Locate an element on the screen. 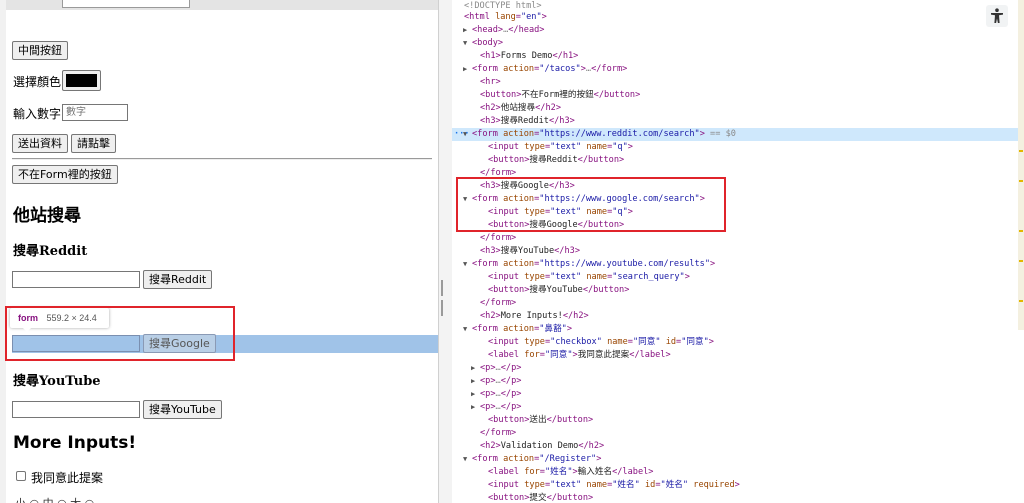 Image resolution: width=1024 pixels, height=503 pixels. page-top-scroll-area is located at coordinates (222, 5).